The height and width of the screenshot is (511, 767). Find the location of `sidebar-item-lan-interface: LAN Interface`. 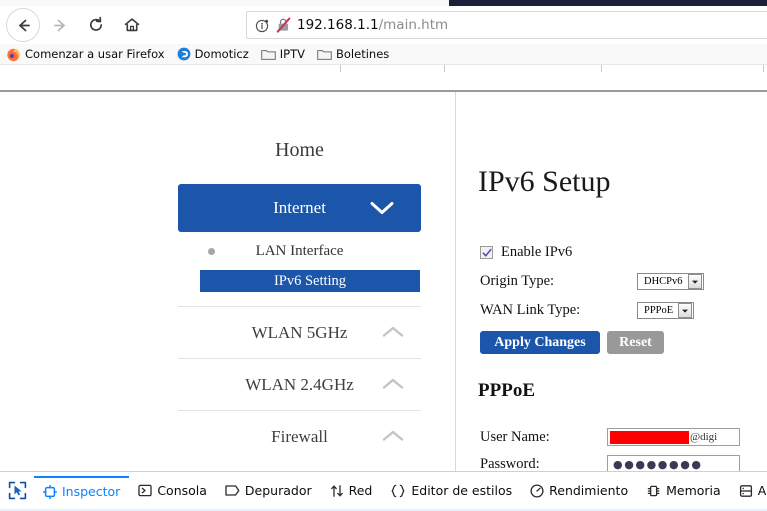

sidebar-item-lan-interface: LAN Interface is located at coordinates (299, 251).